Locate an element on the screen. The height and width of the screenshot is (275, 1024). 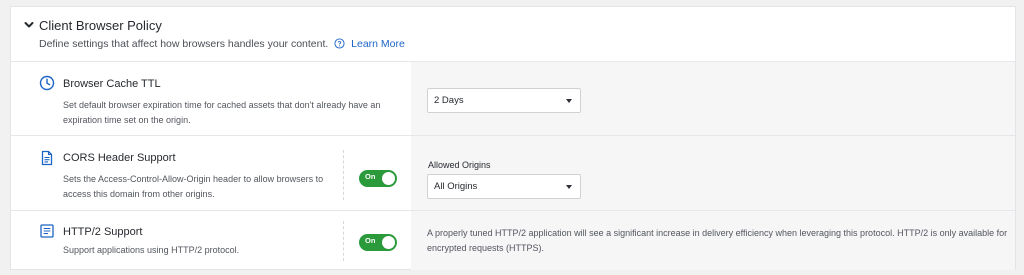
cors-toggle: On is located at coordinates (378, 178).